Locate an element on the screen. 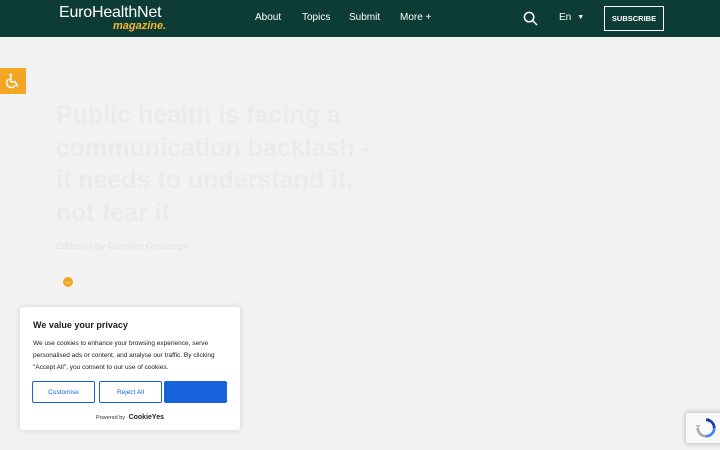  logo-main-text: EuroHealthNet is located at coordinates (110, 12).